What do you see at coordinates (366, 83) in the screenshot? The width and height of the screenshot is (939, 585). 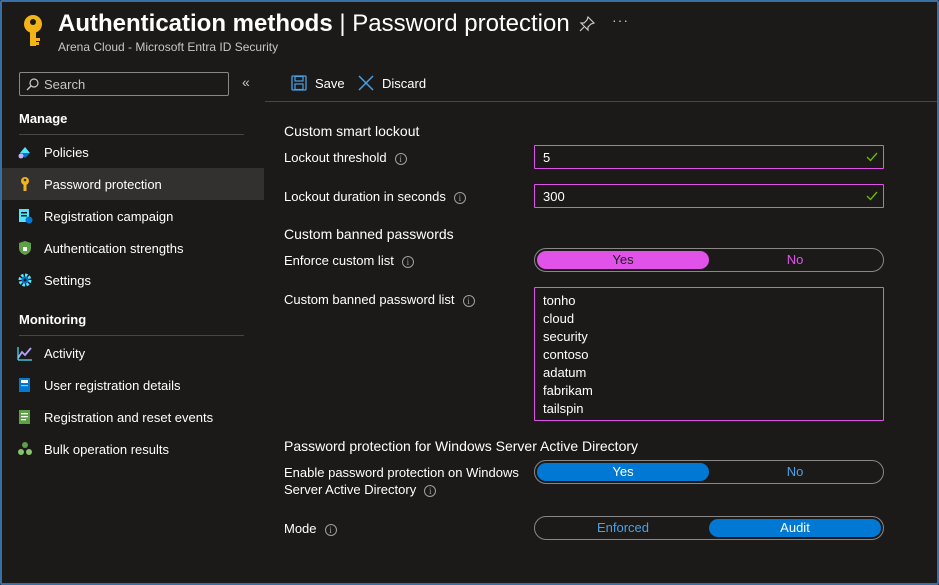 I see `close-icon` at bounding box center [366, 83].